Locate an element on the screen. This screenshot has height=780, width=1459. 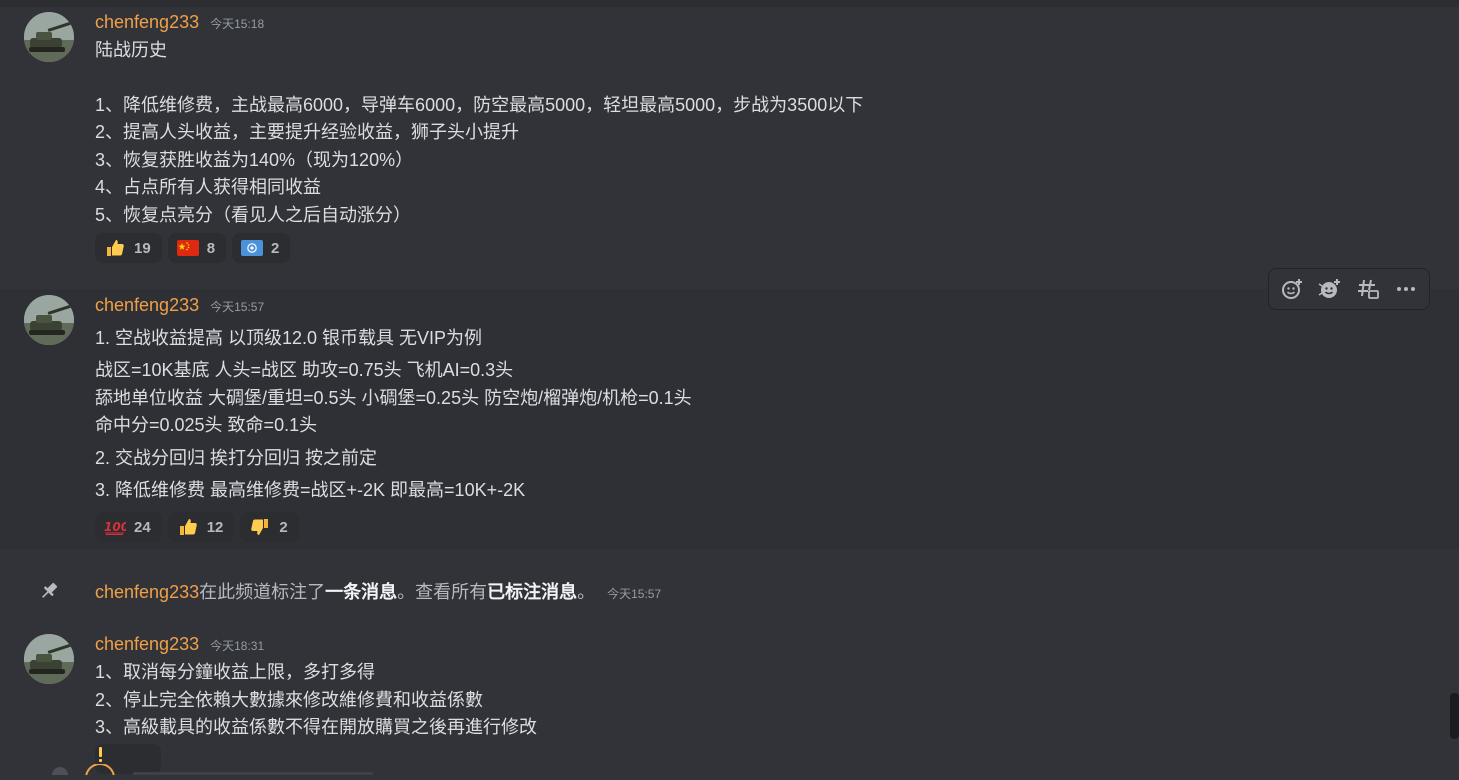
reaction-count: 12 is located at coordinates (215, 527).